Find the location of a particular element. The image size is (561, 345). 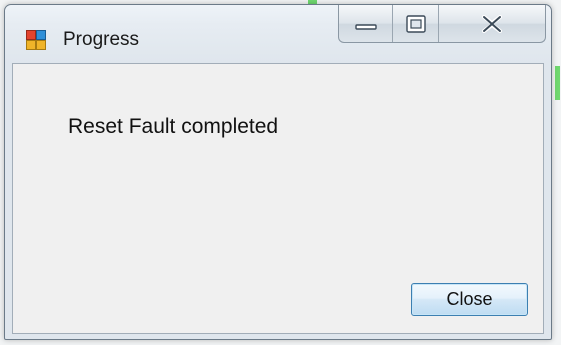

minimize-icon is located at coordinates (365, 26).